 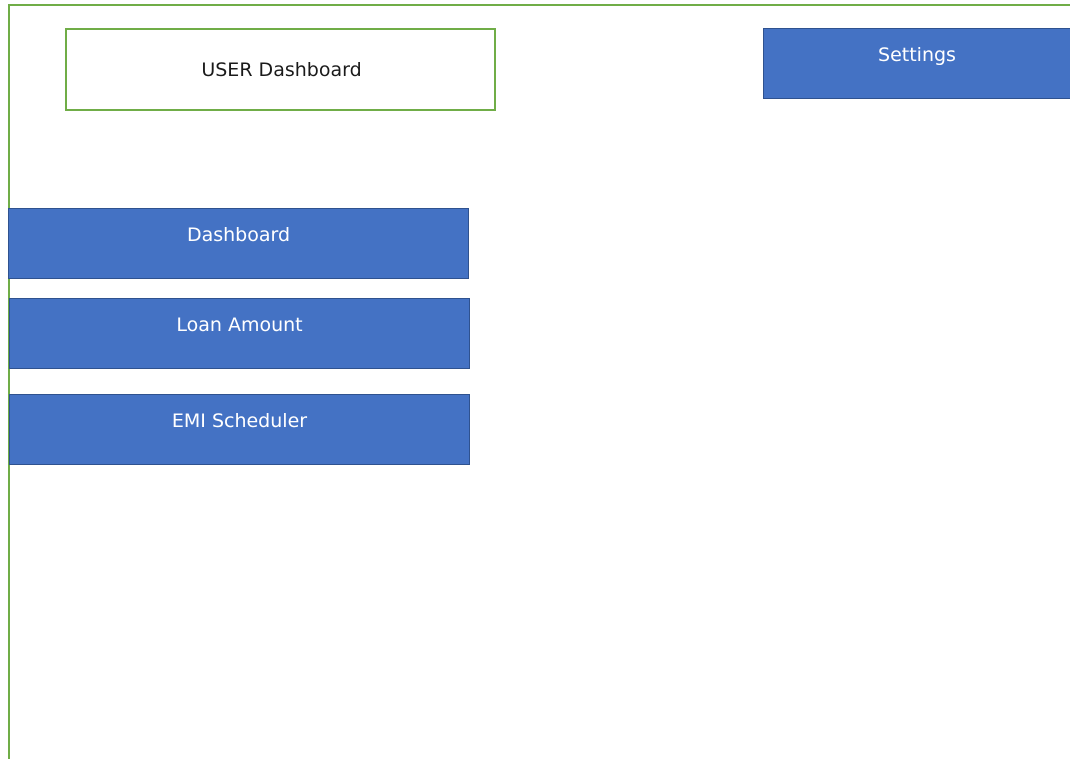 What do you see at coordinates (9, 381) in the screenshot?
I see `frame-left-border` at bounding box center [9, 381].